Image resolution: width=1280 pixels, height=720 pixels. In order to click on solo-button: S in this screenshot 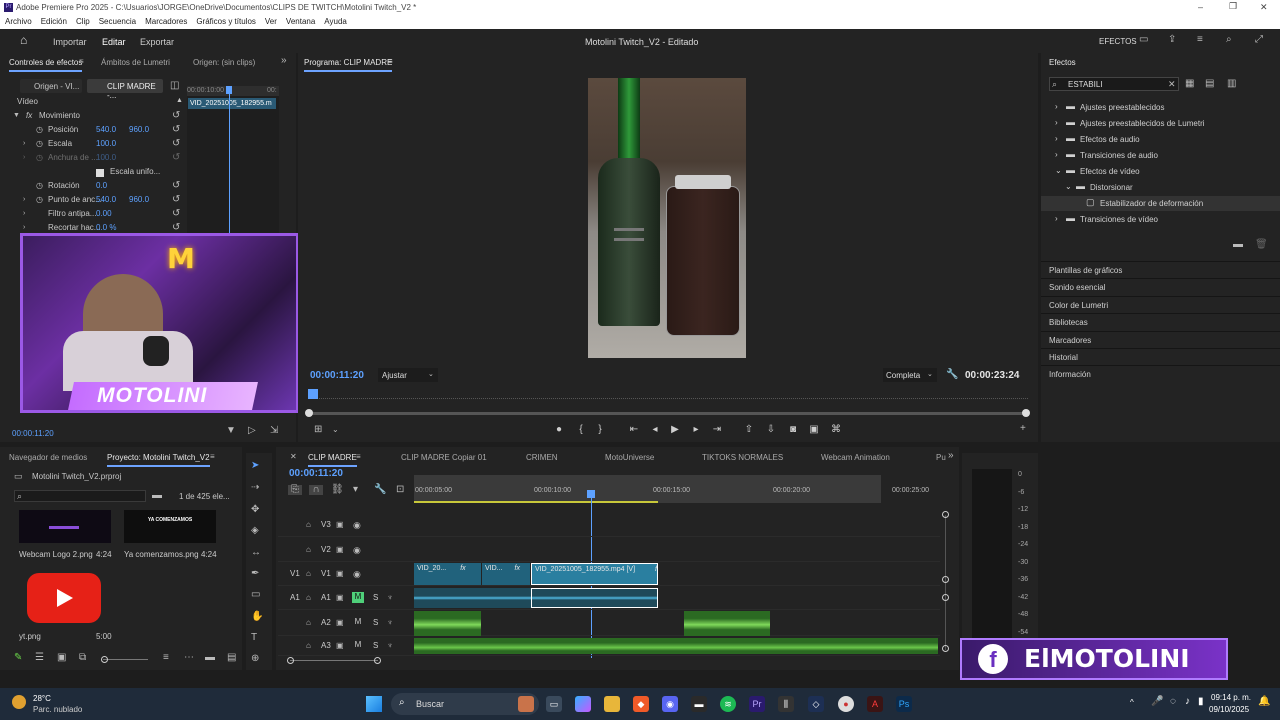, I will do `click(375, 597)`.